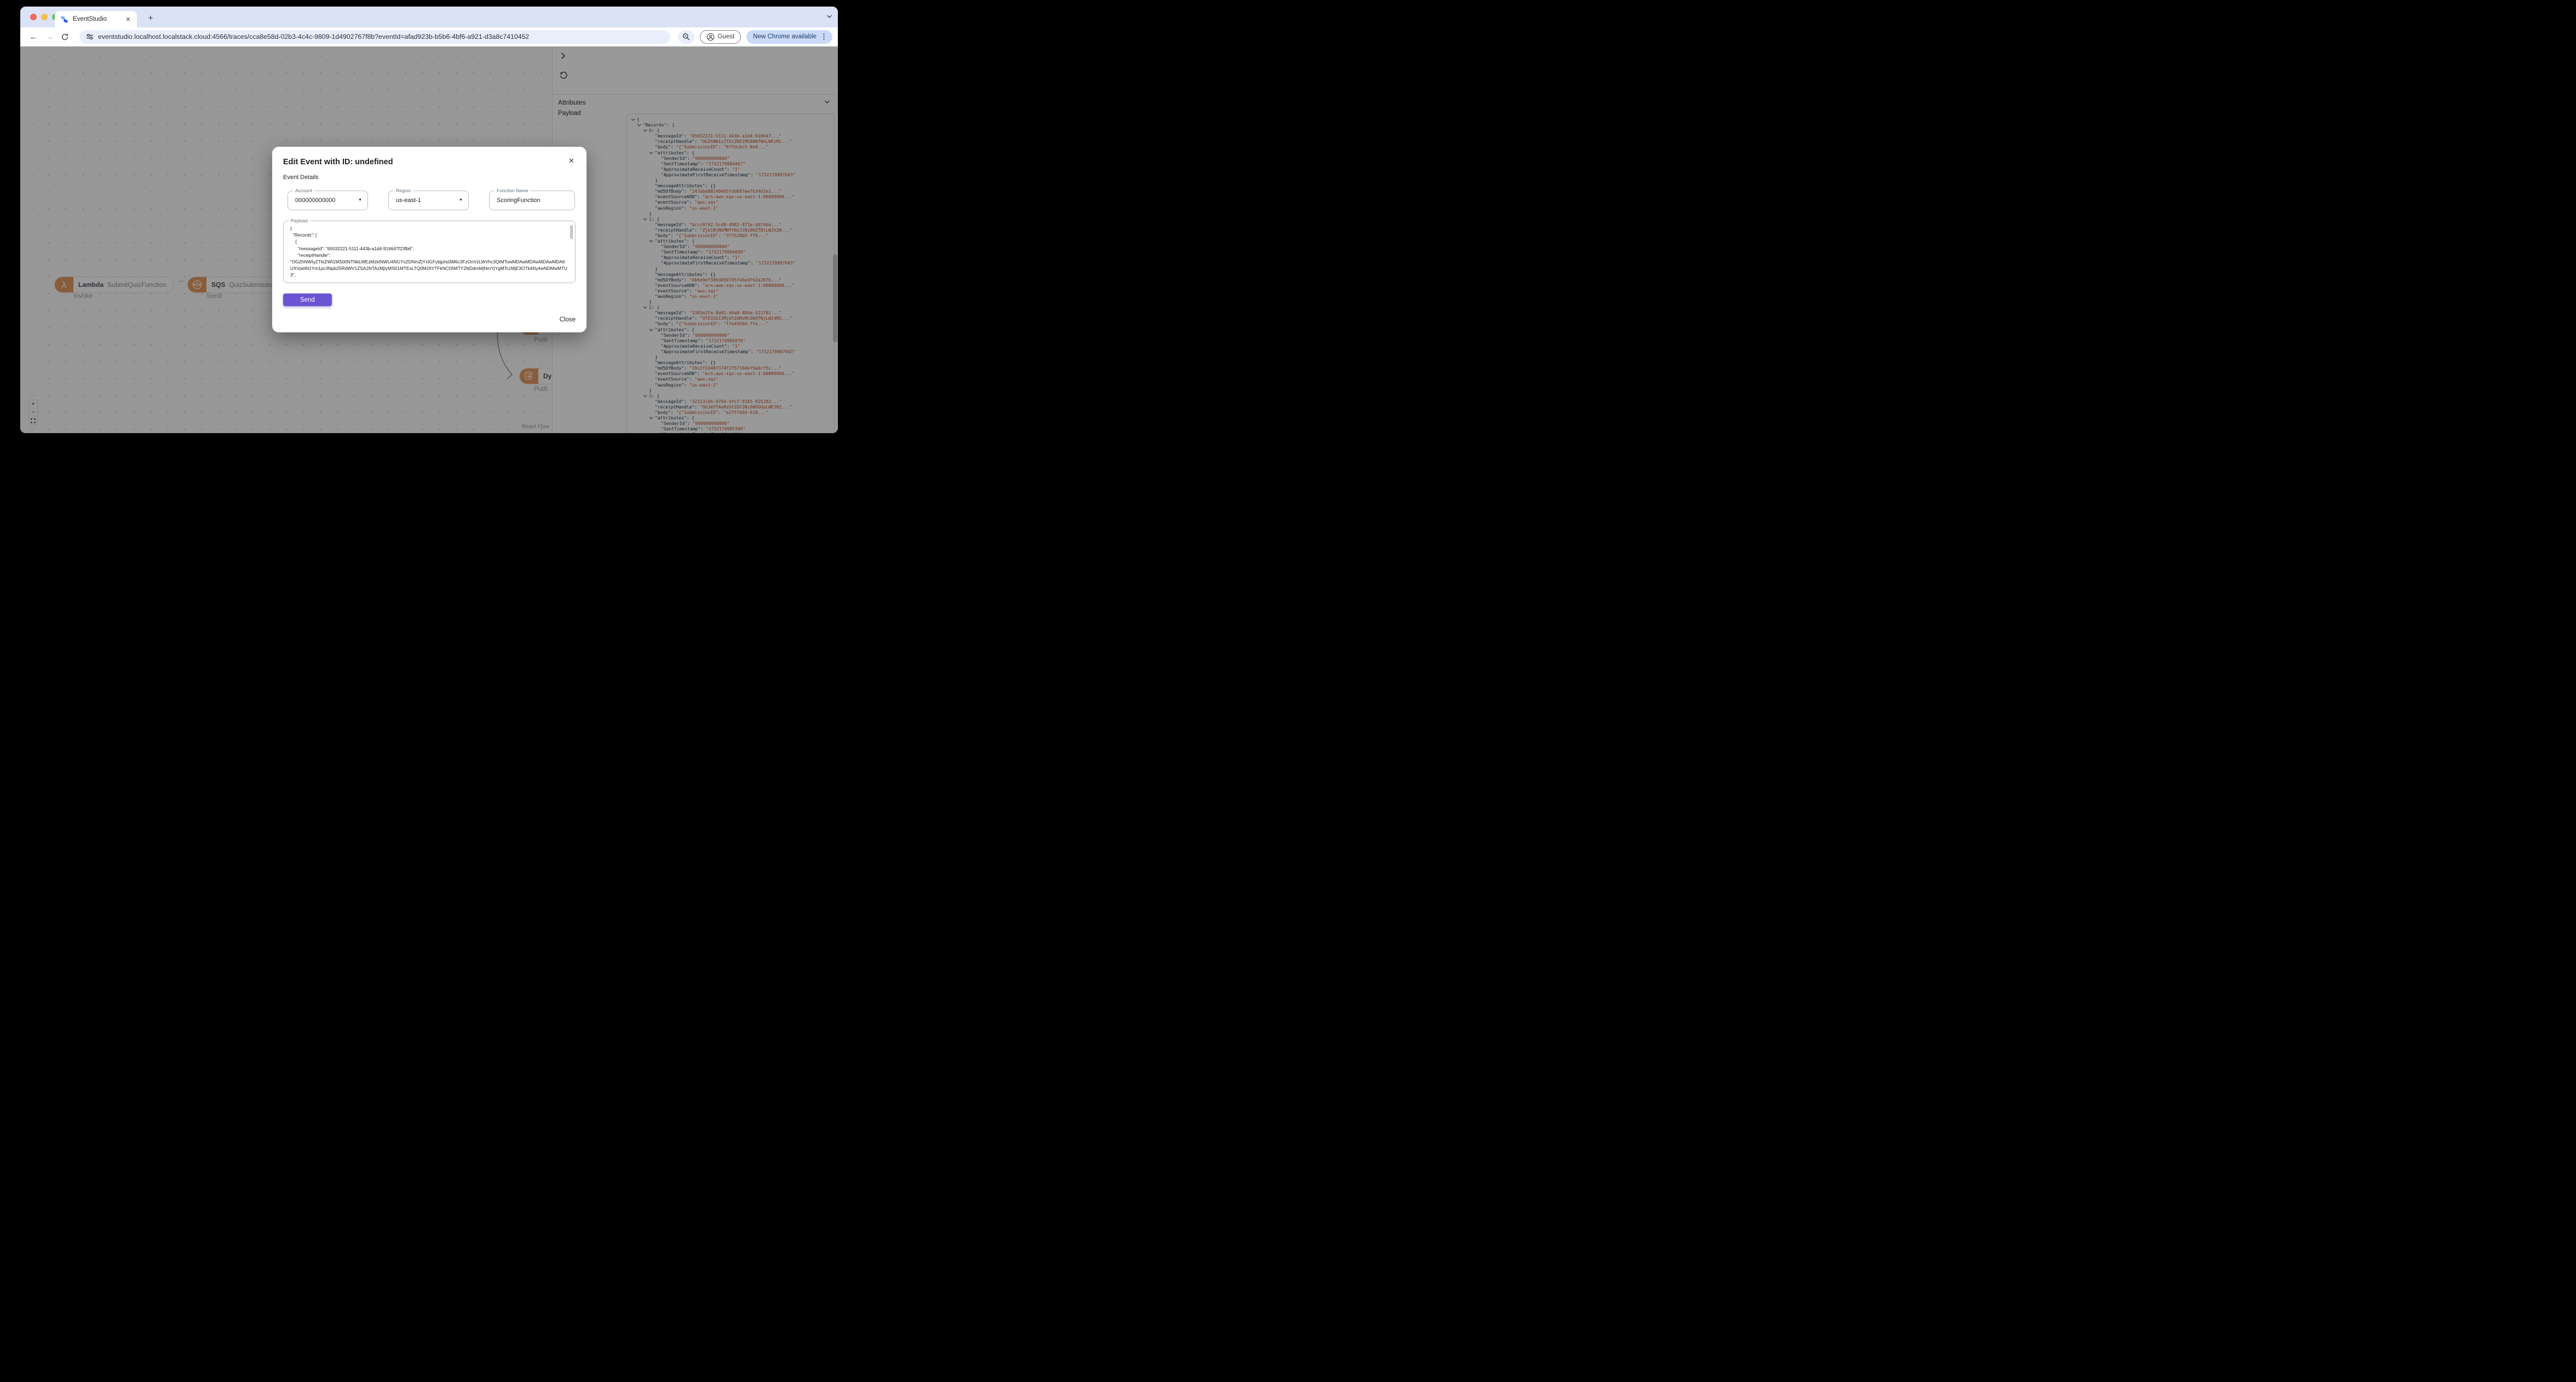 The image size is (2576, 1382). Describe the element at coordinates (64, 19) in the screenshot. I see `eventstudio-favicon` at that location.